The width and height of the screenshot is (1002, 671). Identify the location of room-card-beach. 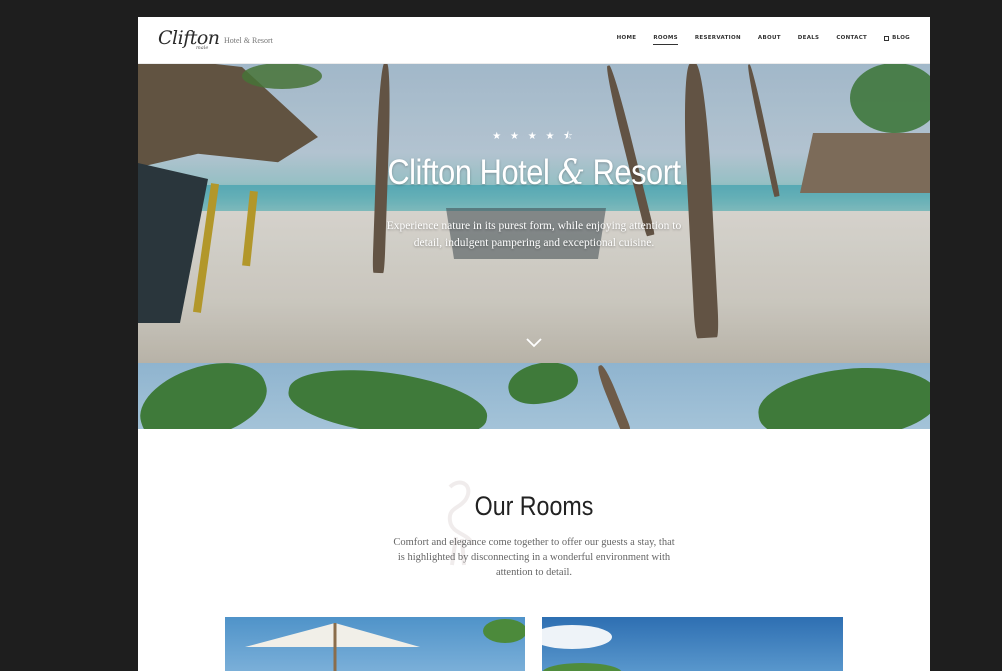
(692, 644).